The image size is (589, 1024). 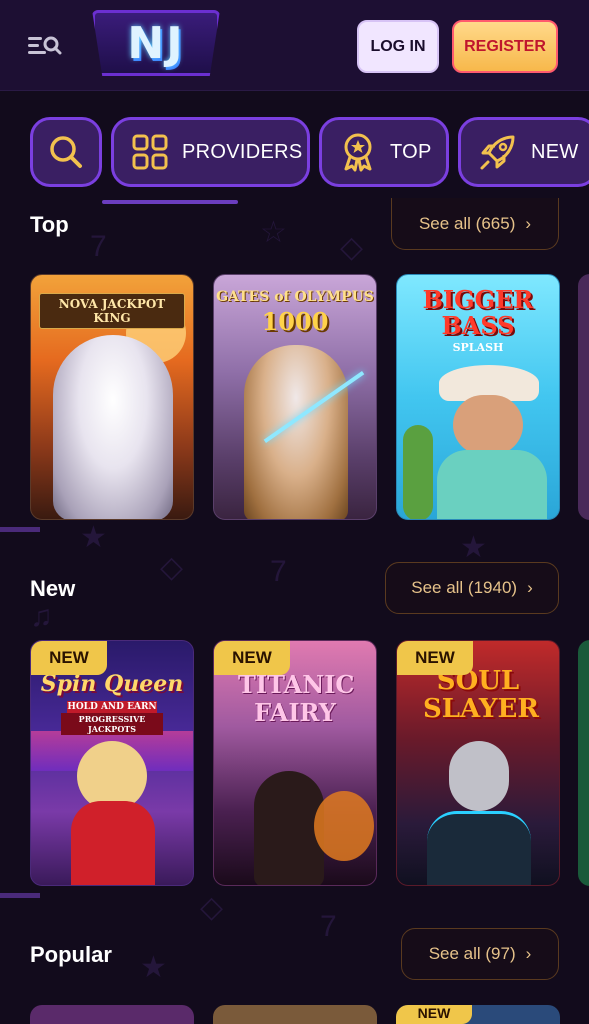 I want to click on tab-active-indicator, so click(x=170, y=202).